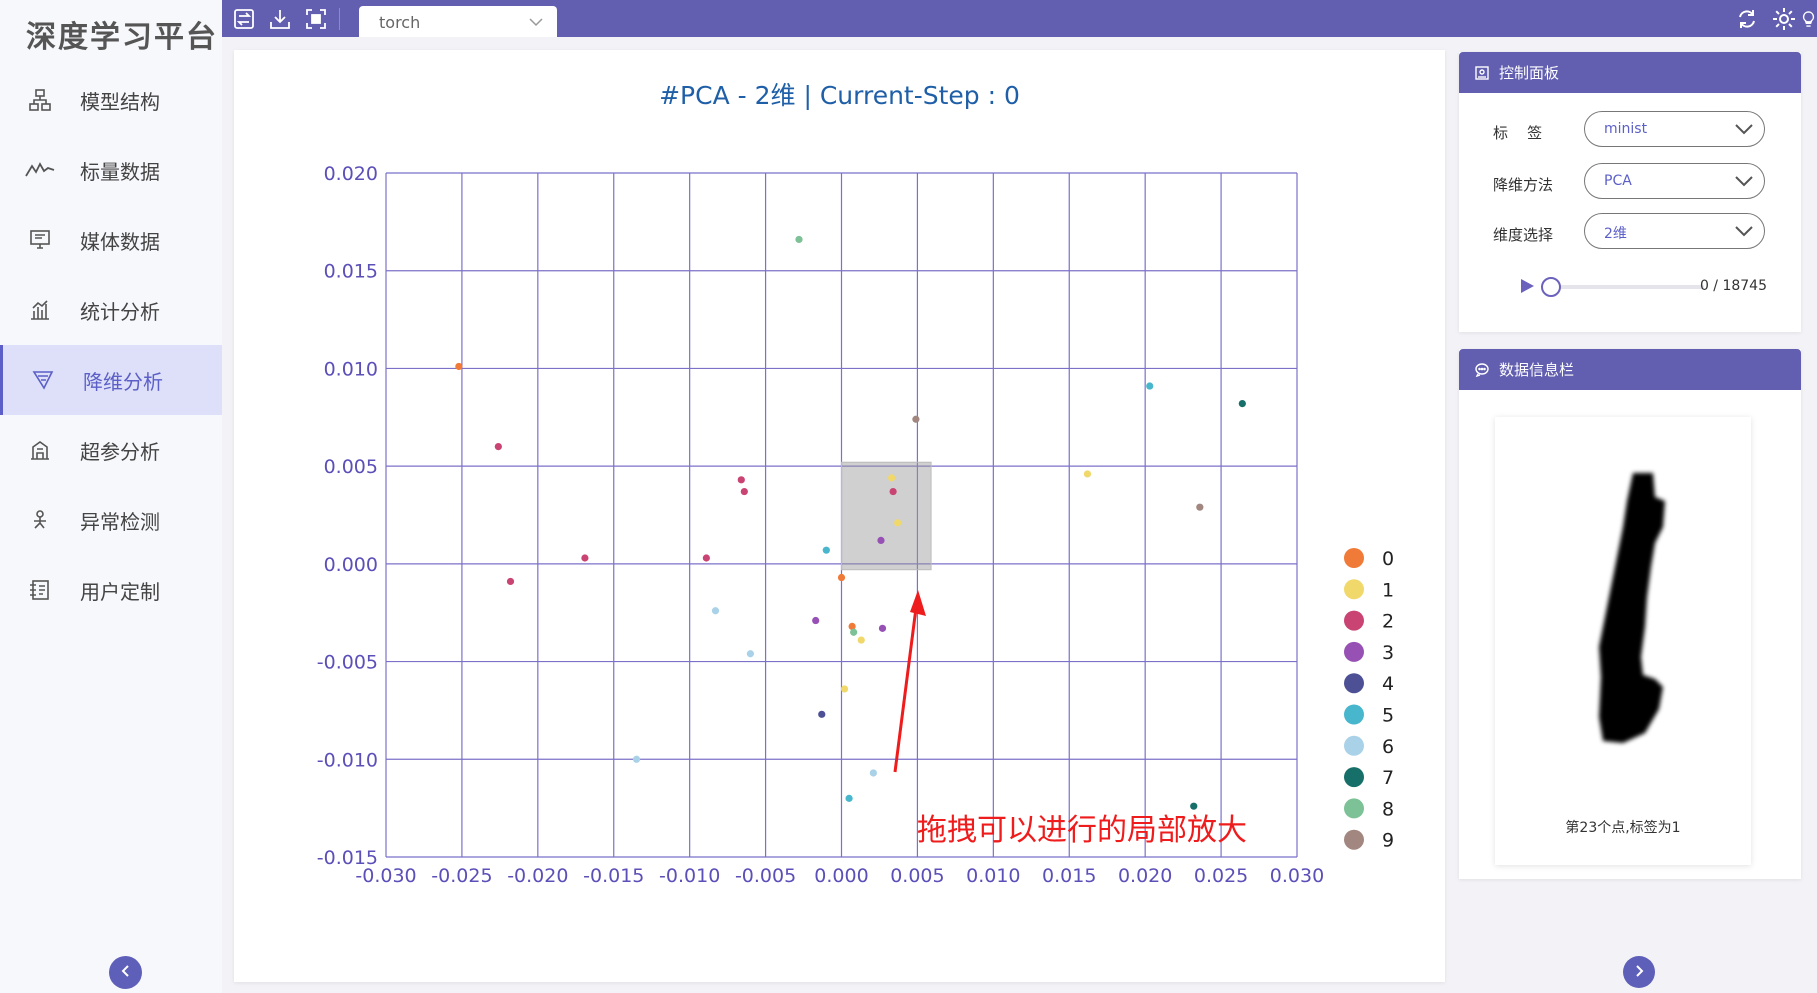 The image size is (1817, 993). What do you see at coordinates (1630, 369) in the screenshot?
I see `data-info-panel-header: 数据信息栏` at bounding box center [1630, 369].